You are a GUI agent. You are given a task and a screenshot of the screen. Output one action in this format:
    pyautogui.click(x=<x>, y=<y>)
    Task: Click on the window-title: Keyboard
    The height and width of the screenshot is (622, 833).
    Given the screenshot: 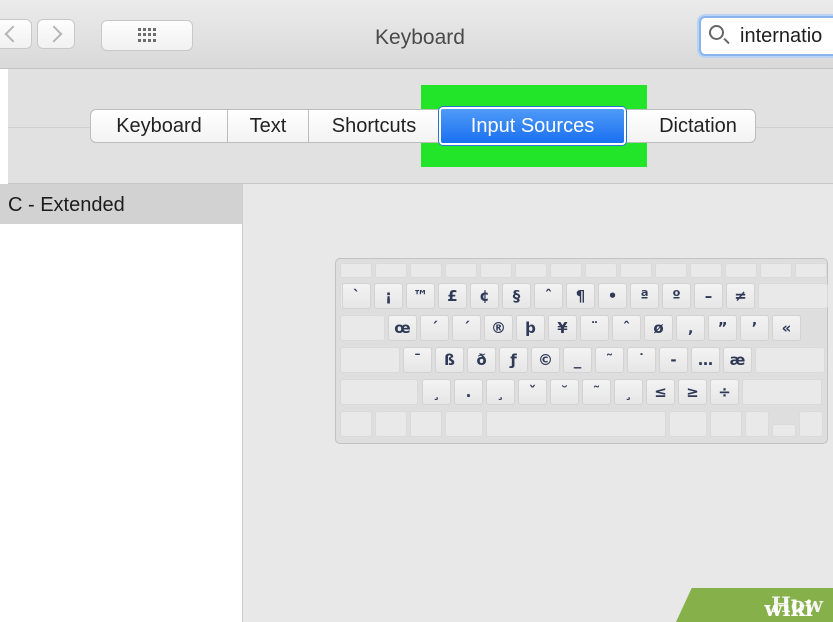 What is the action you would take?
    pyautogui.click(x=420, y=37)
    